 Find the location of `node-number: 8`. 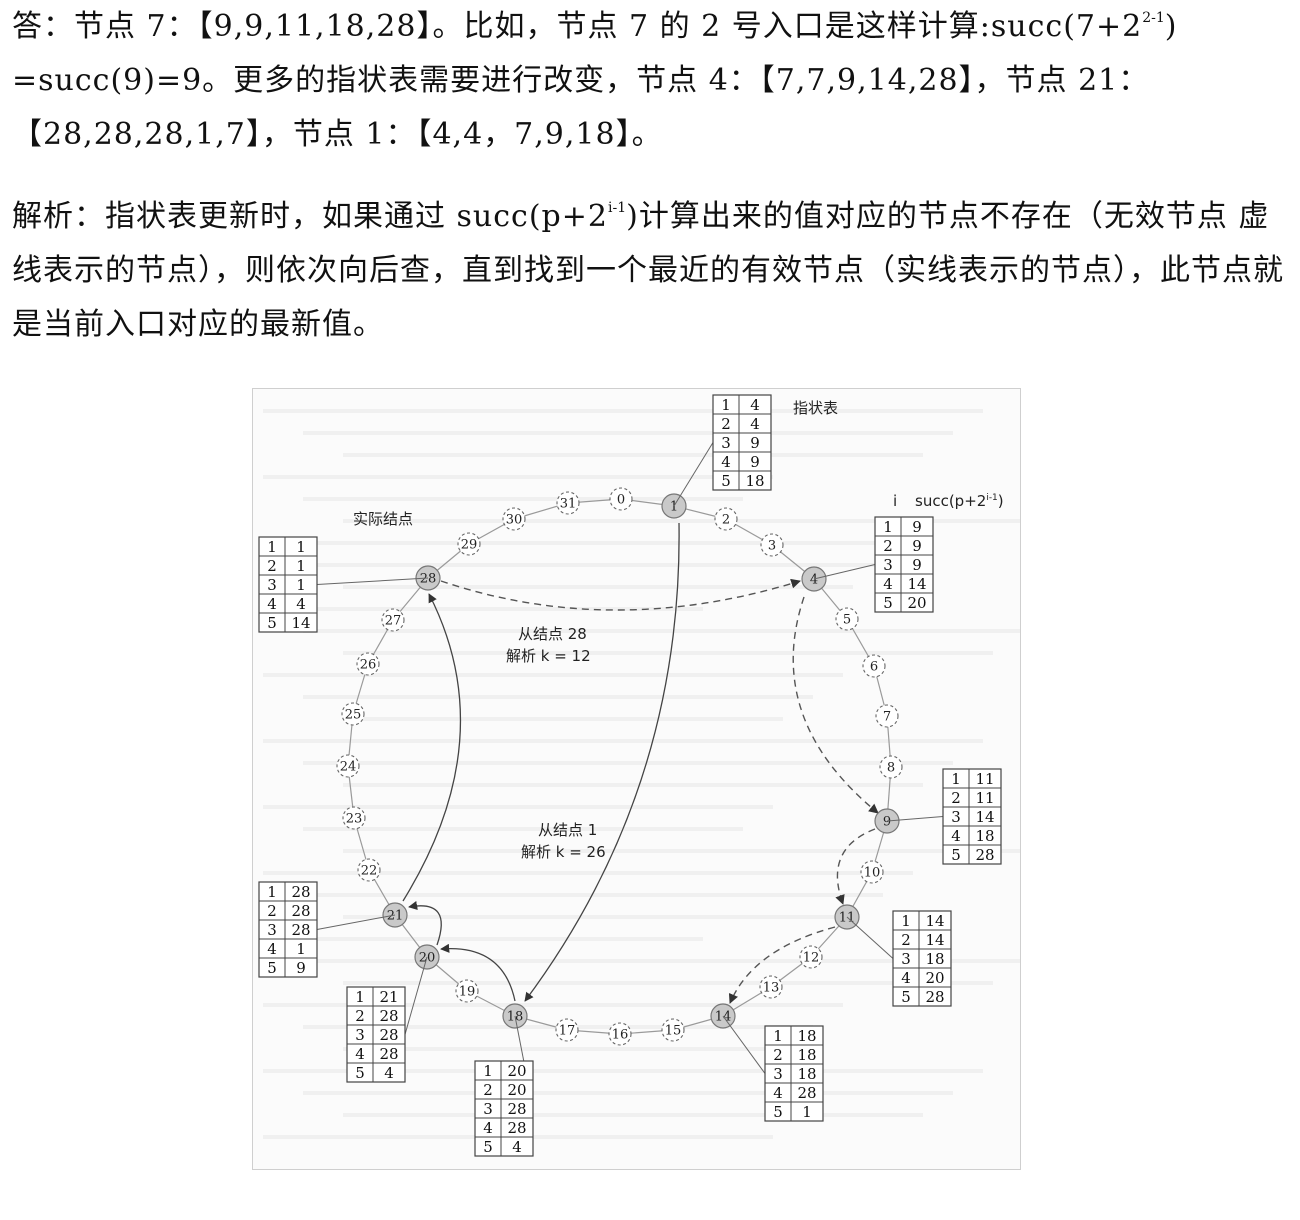

node-number: 8 is located at coordinates (891, 768).